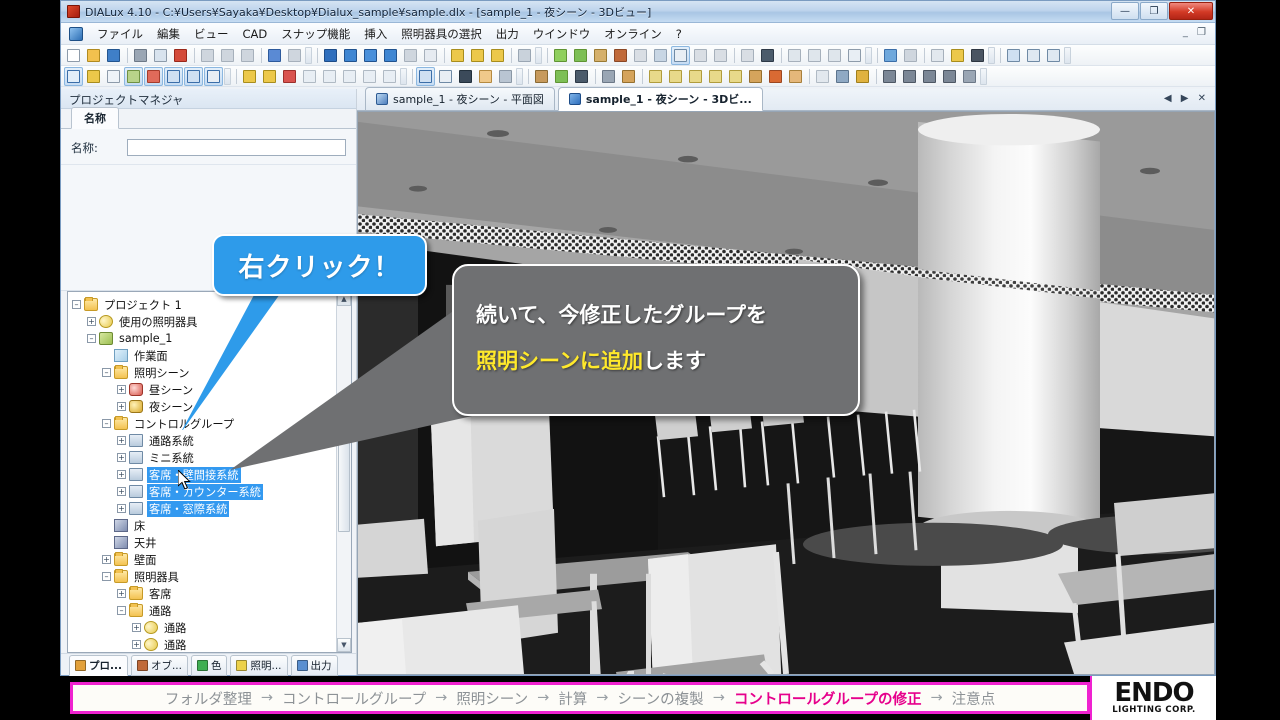 This screenshot has width=1280, height=720. Describe the element at coordinates (255, 34) in the screenshot. I see `menu-item-cad: CAD` at that location.